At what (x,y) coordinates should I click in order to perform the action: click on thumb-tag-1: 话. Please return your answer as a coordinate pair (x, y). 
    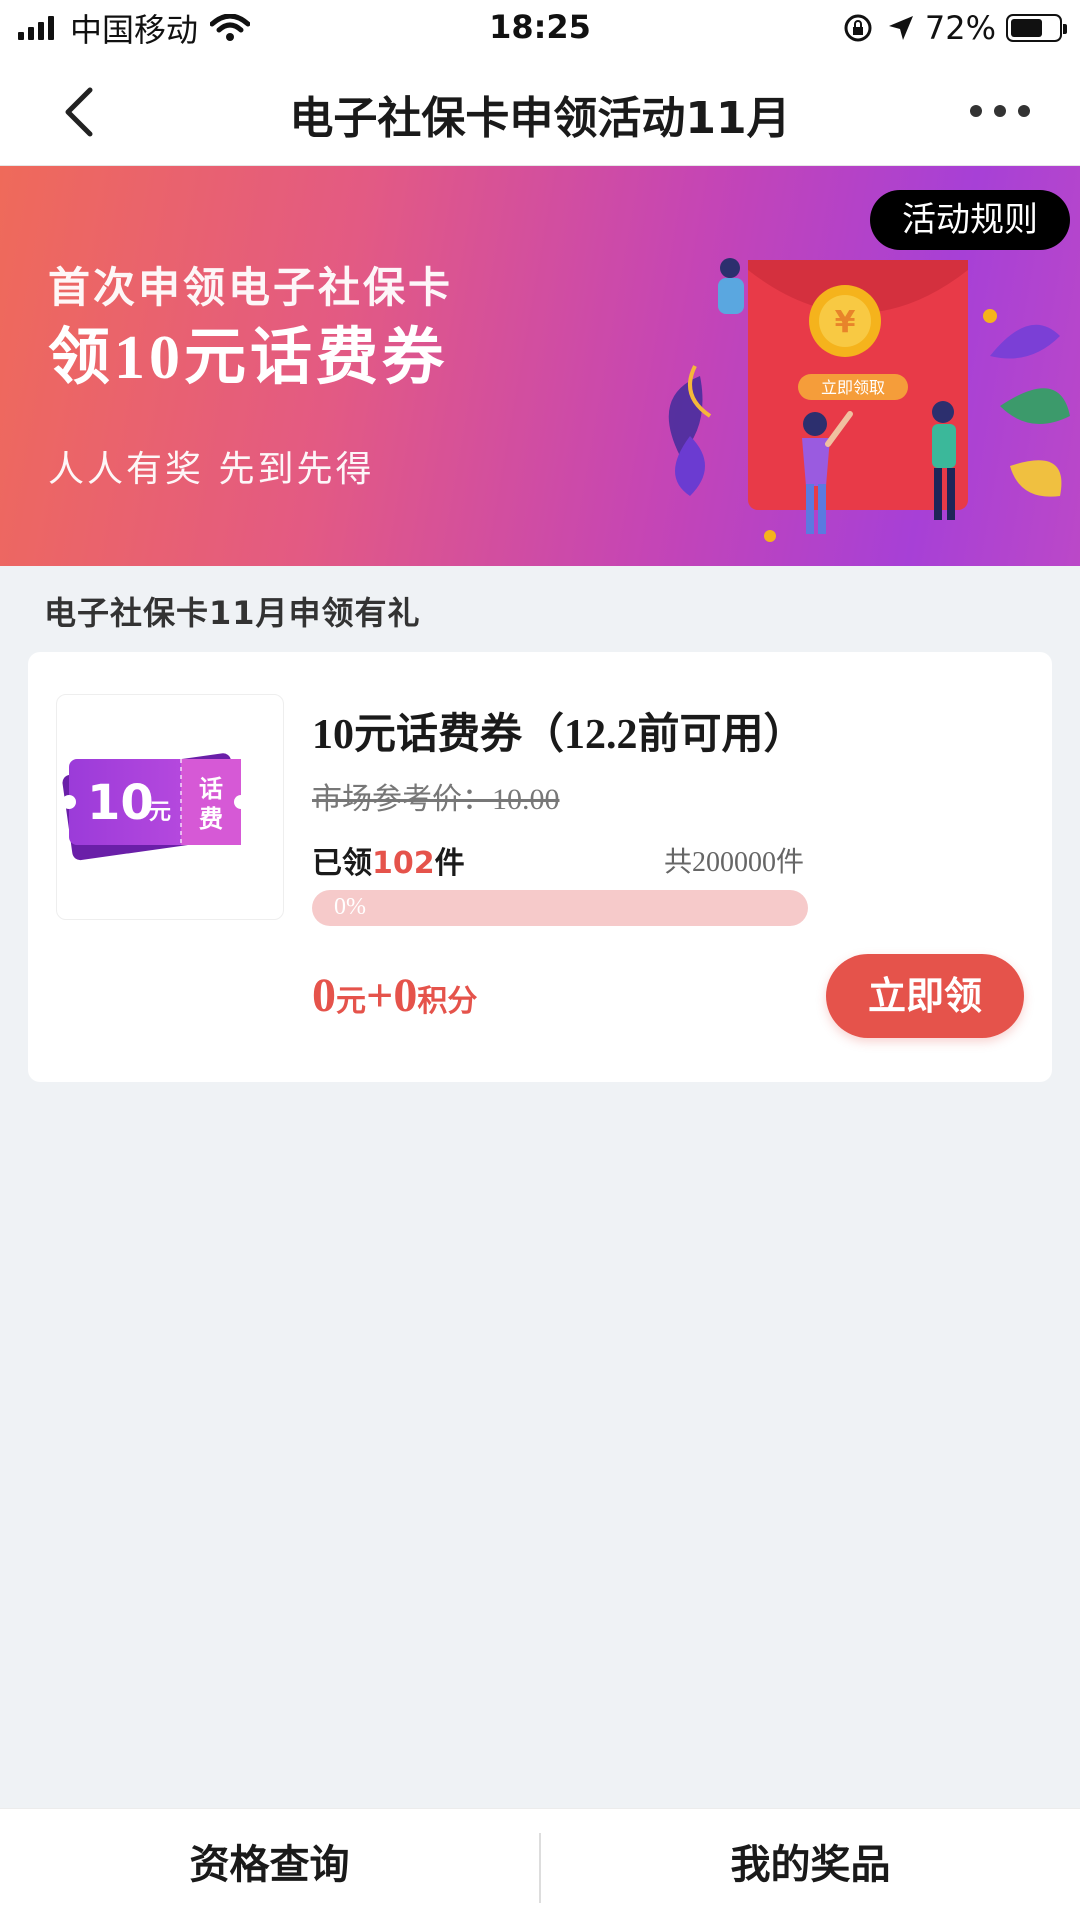
    Looking at the image, I should click on (211, 789).